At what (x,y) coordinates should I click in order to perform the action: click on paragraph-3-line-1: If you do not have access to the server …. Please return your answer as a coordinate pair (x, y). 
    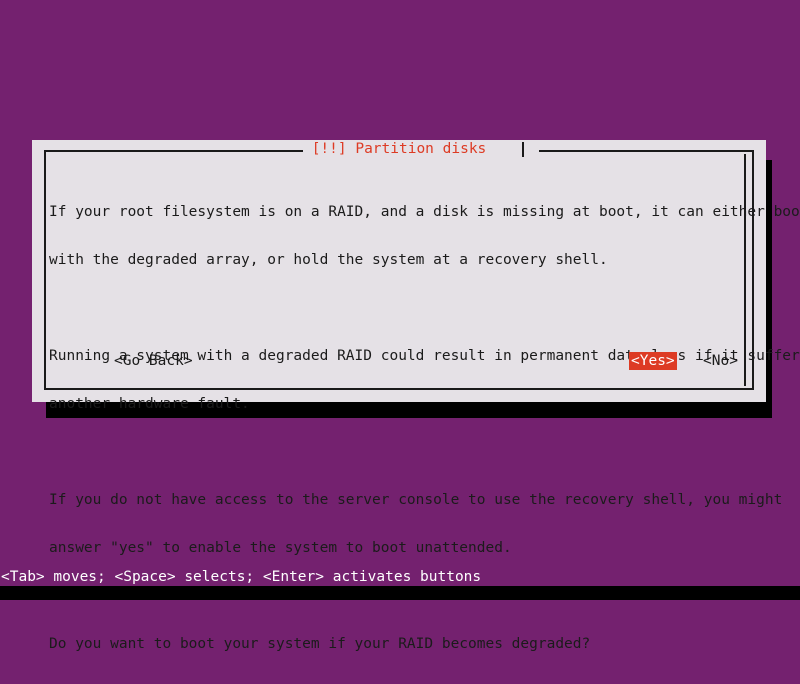
    Looking at the image, I should click on (416, 500).